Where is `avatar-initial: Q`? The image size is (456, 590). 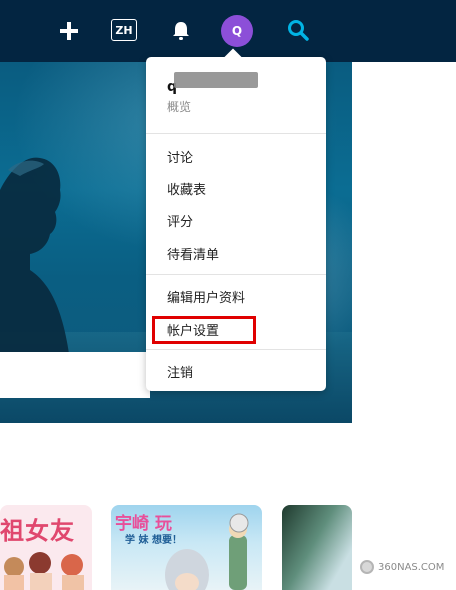
avatar-initial: Q is located at coordinates (237, 31).